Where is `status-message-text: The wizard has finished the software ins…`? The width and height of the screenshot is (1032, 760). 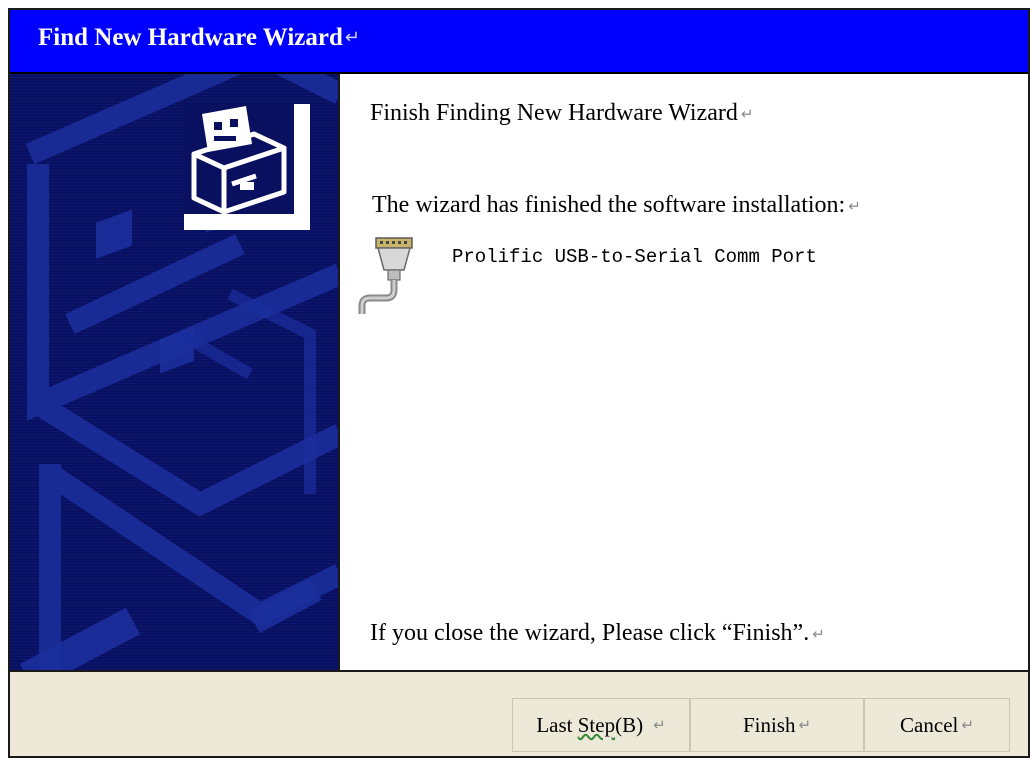 status-message-text: The wizard has finished the software ins… is located at coordinates (609, 205).